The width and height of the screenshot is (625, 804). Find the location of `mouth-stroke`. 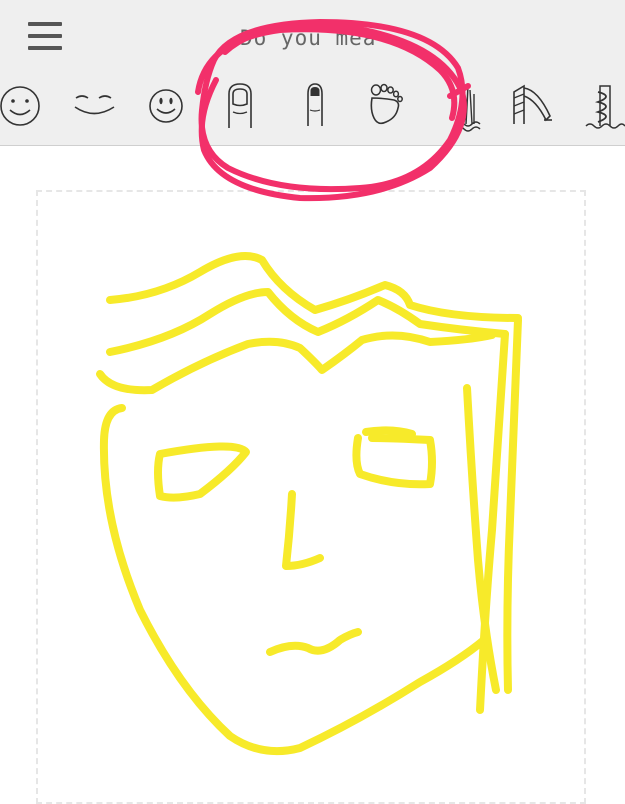

mouth-stroke is located at coordinates (314, 642).